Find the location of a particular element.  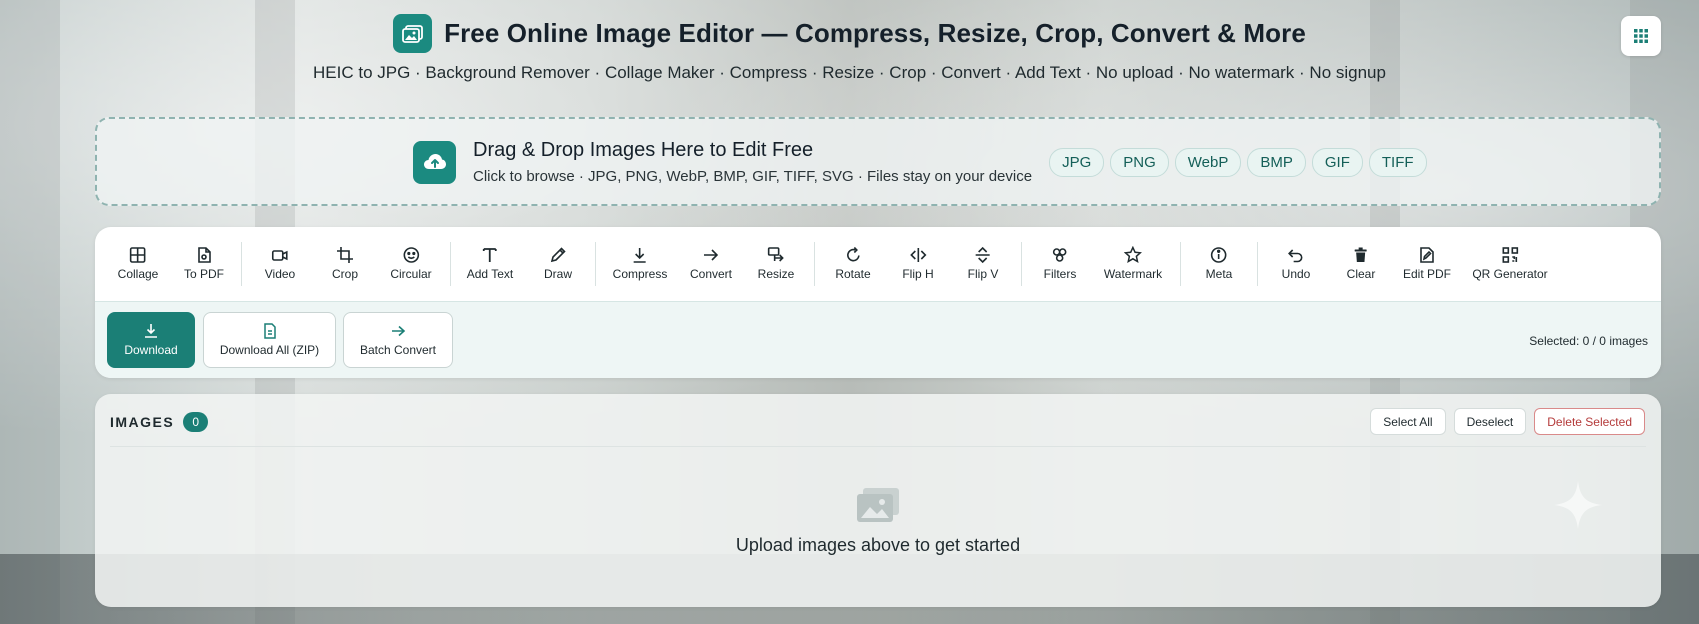

format-chip: BMP is located at coordinates (1276, 162).